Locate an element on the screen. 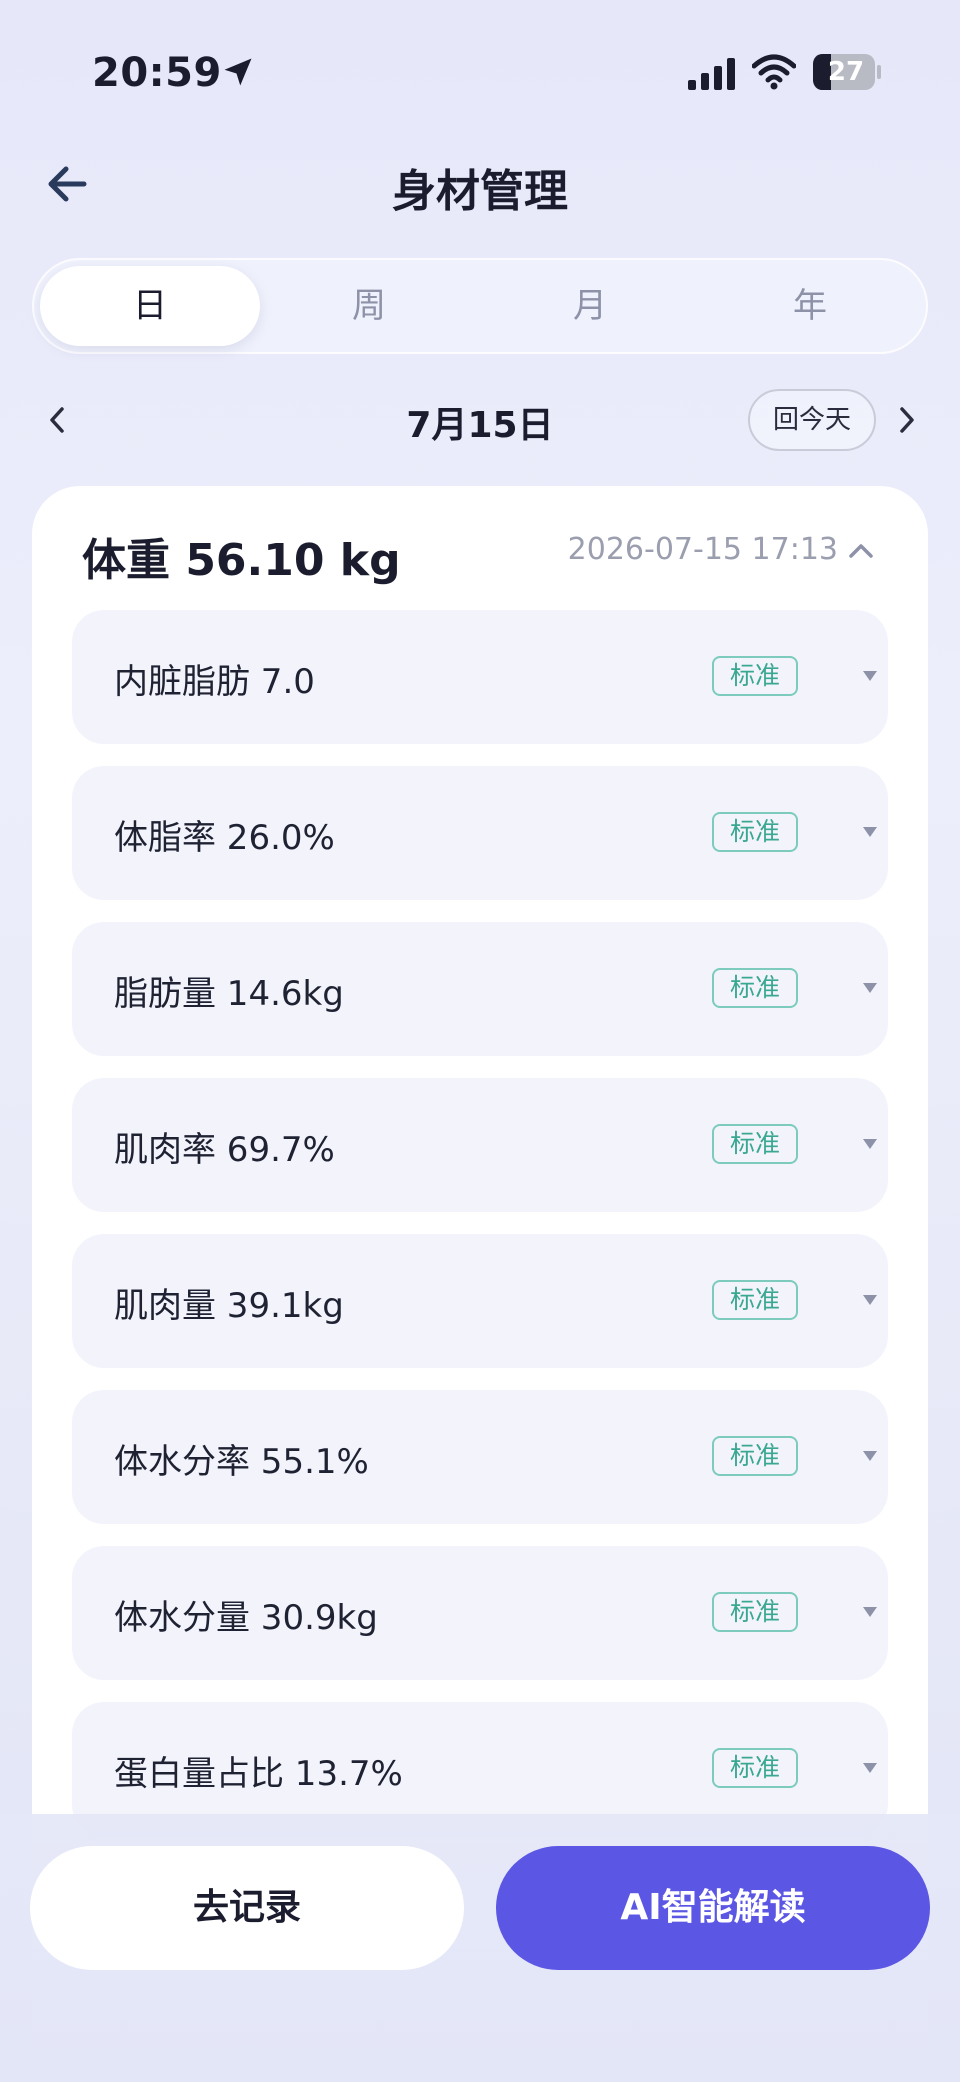 Image resolution: width=960 pixels, height=2082 pixels. metric-text: 蛋白量占比 13.7% is located at coordinates (258, 1774).